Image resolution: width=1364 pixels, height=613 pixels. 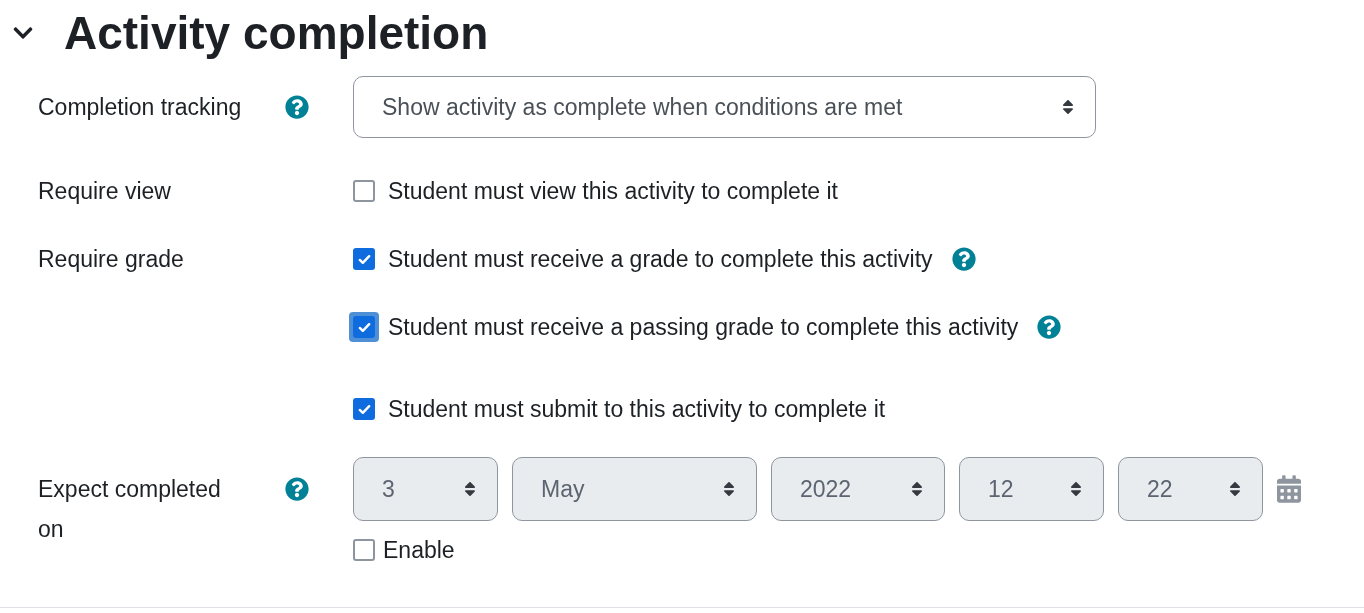 I want to click on field-label: Completion tracking, so click(x=140, y=107).